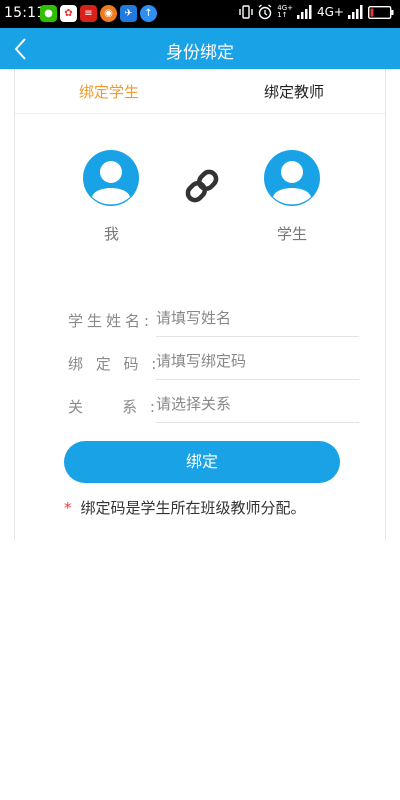  I want to click on photos-icon: ✿, so click(68, 13).